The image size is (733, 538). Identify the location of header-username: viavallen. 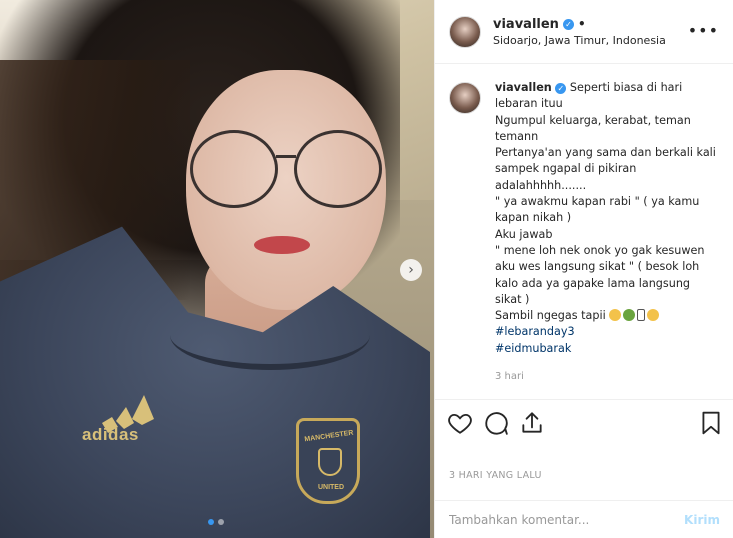
(526, 24).